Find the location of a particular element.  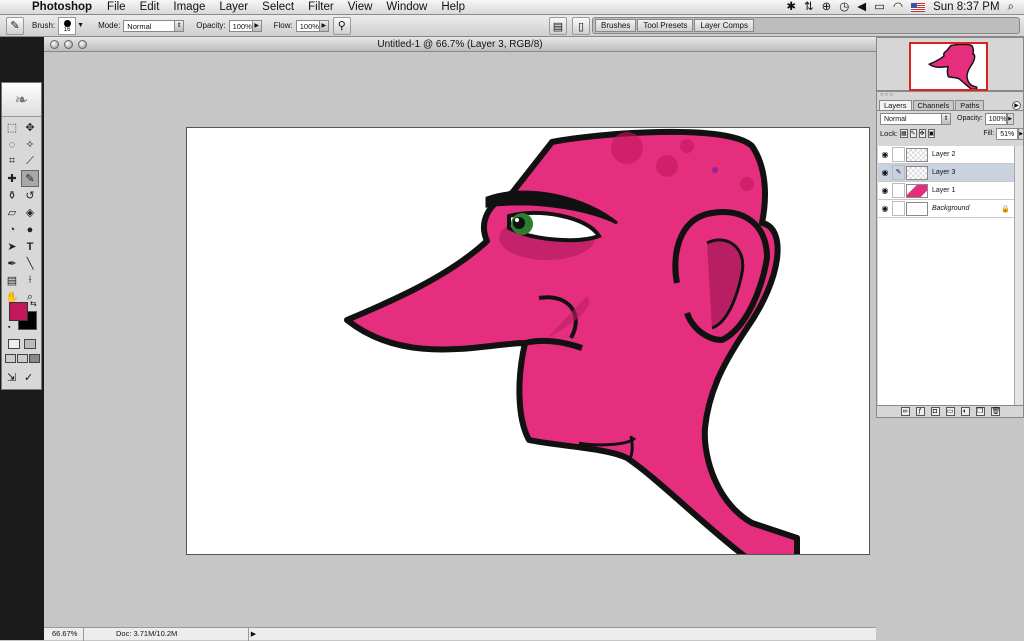

add-mask-icon: ◘ is located at coordinates (935, 411).